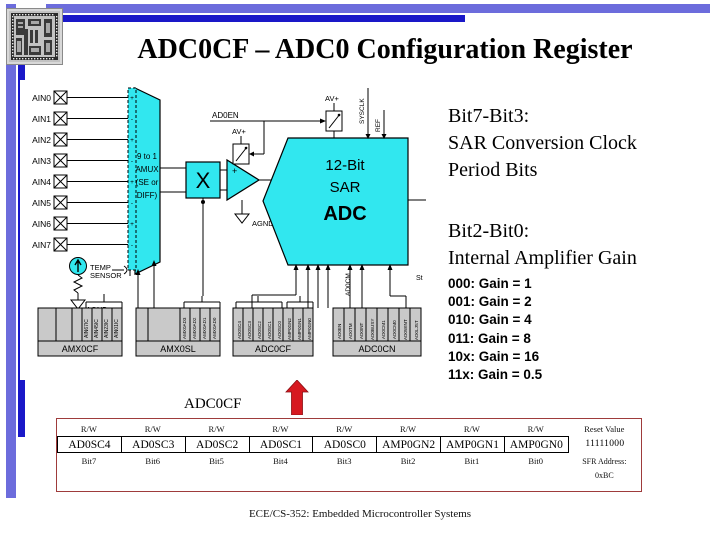 The image size is (720, 540). Describe the element at coordinates (489, 116) in the screenshot. I see `note-line: Bit7-Bit3:` at that location.